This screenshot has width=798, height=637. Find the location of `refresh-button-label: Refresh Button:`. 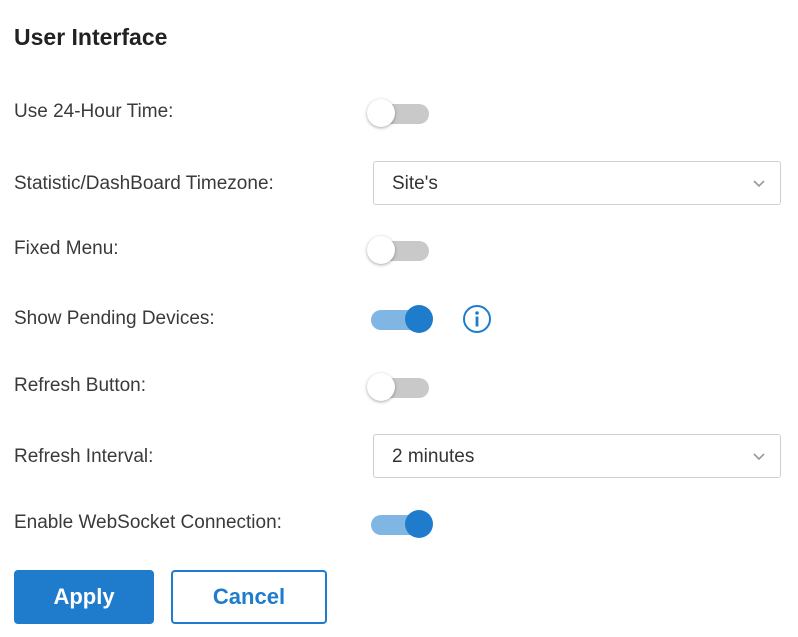

refresh-button-label: Refresh Button: is located at coordinates (80, 385).